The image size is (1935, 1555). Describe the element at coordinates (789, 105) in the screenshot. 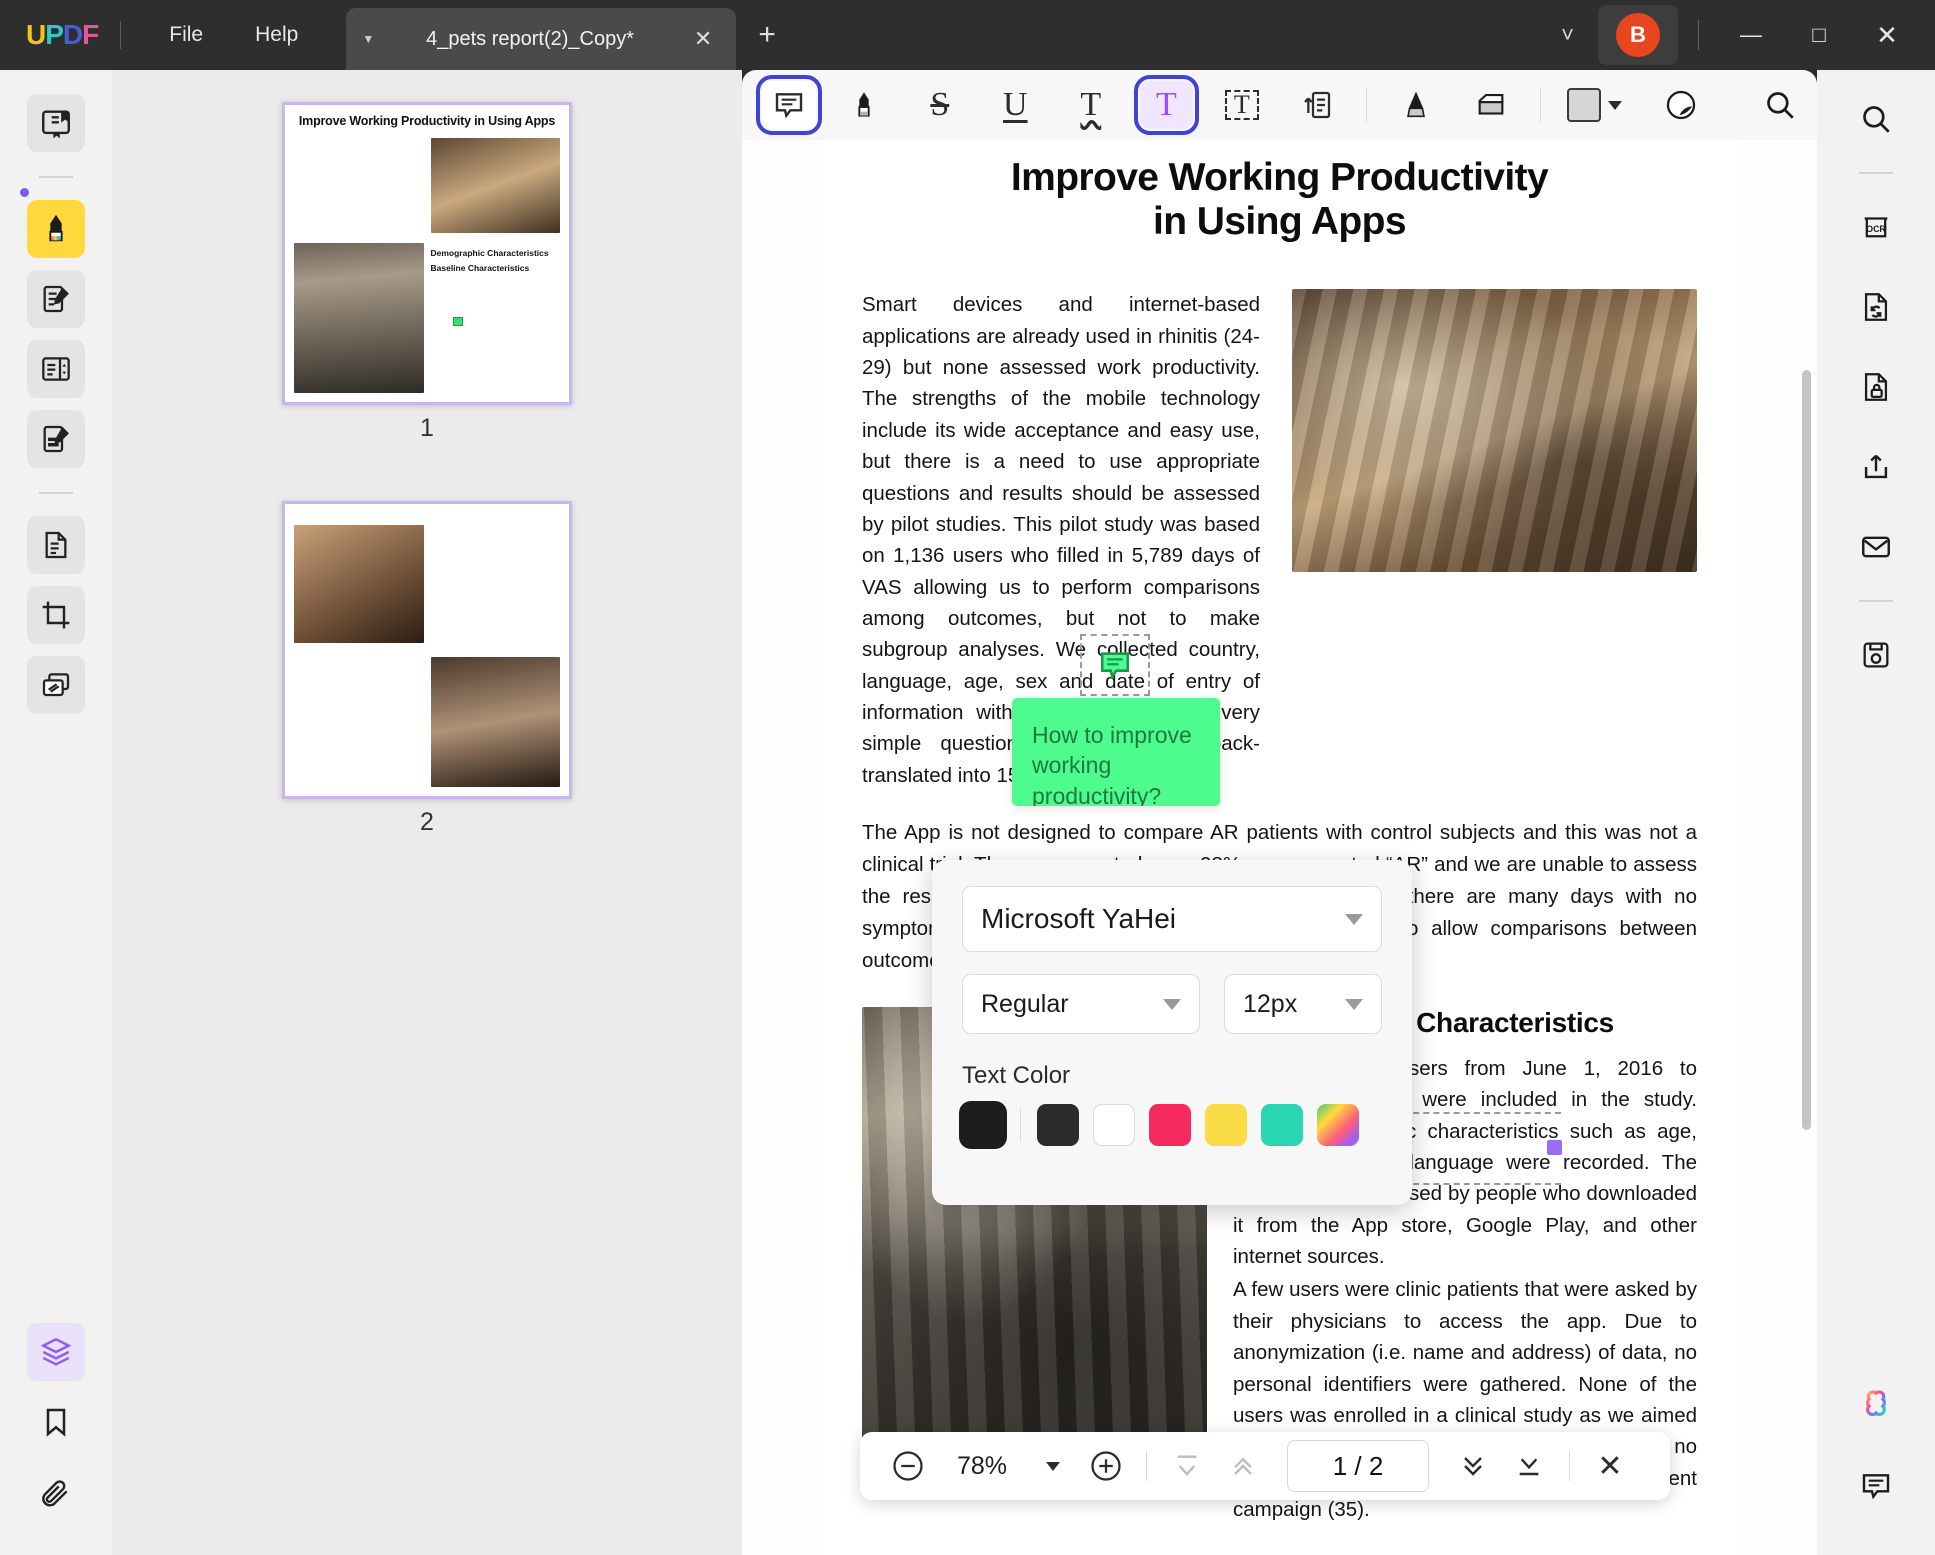

I see `tool-sticky-note` at that location.